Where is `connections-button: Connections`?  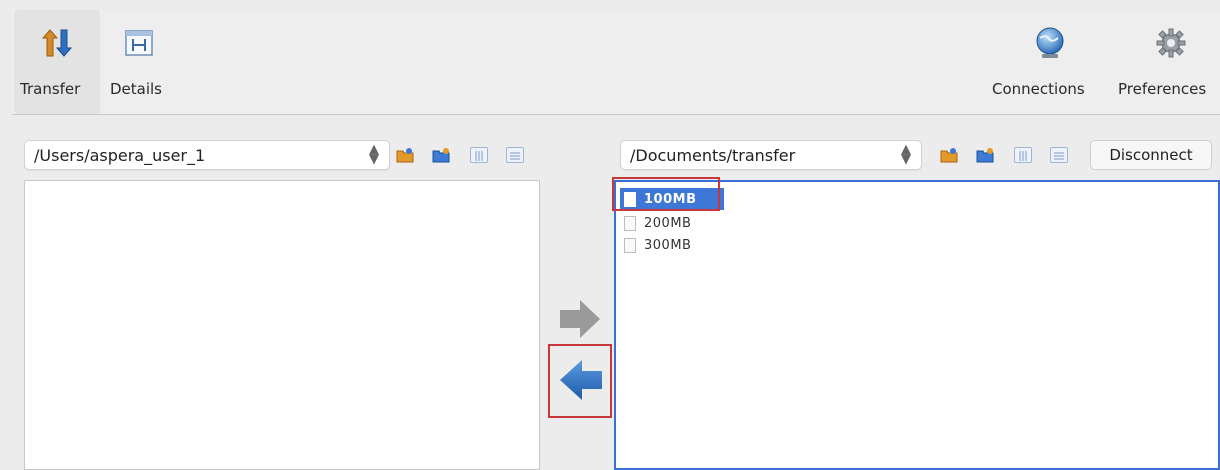 connections-button: Connections is located at coordinates (1048, 62).